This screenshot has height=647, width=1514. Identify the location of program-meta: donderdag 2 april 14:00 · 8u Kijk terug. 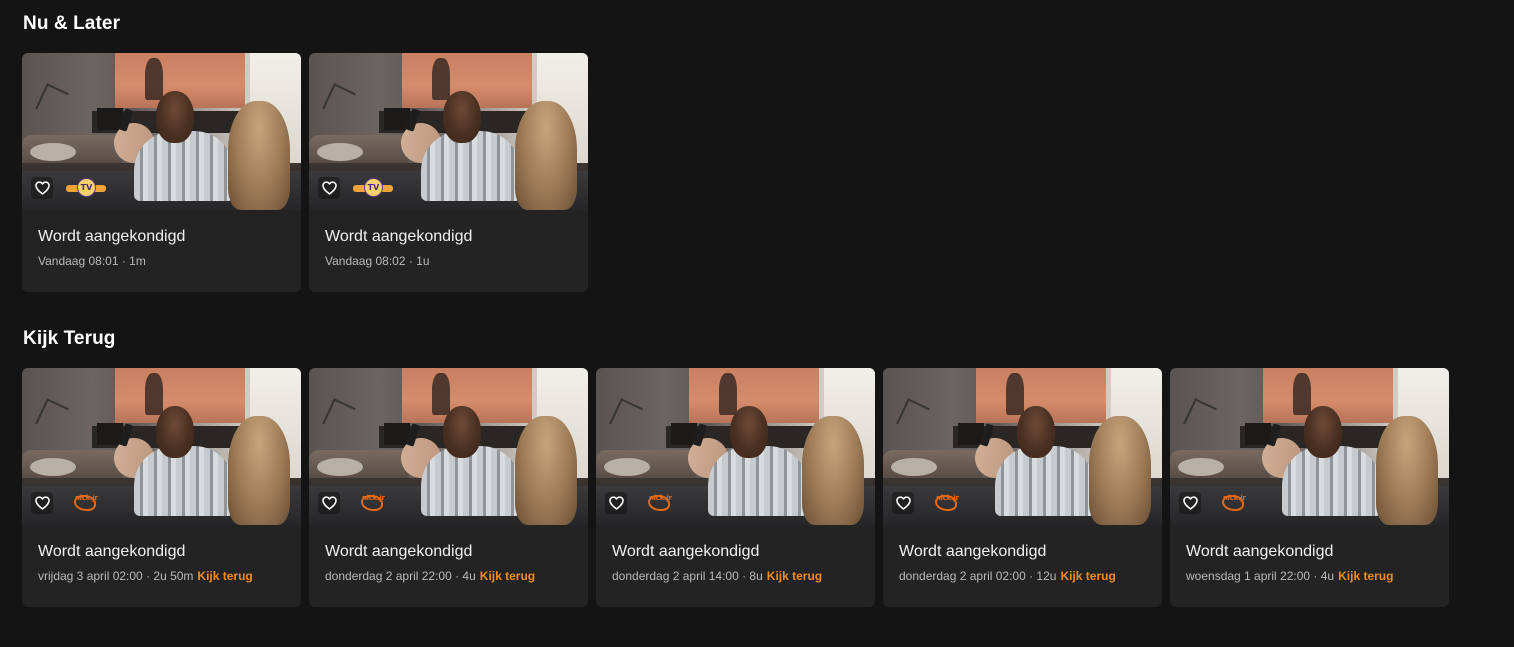
(738, 576).